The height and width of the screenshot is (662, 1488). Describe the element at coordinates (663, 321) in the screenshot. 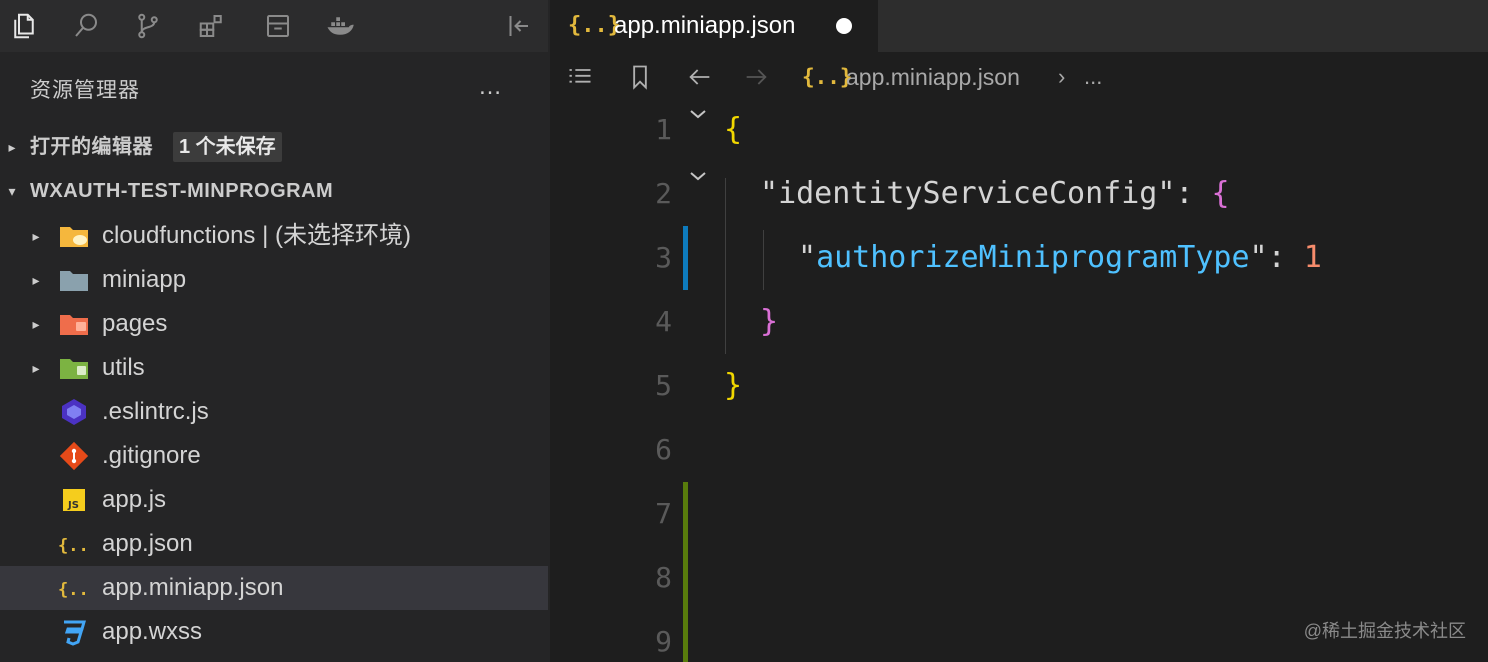

I see `line-number: 4` at that location.